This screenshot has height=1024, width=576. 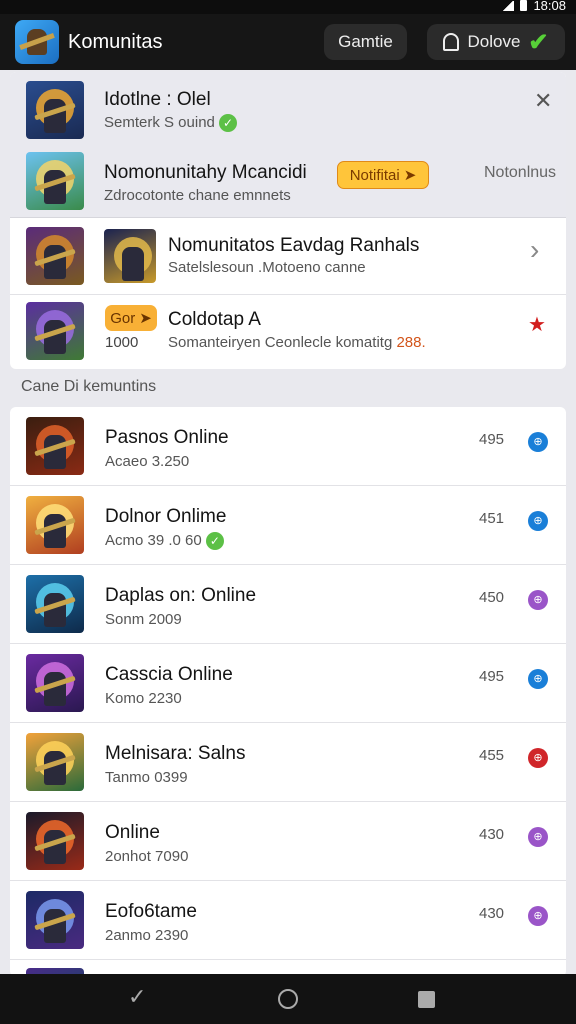 What do you see at coordinates (520, 173) in the screenshot?
I see `notification-side-label: Notonlnus` at bounding box center [520, 173].